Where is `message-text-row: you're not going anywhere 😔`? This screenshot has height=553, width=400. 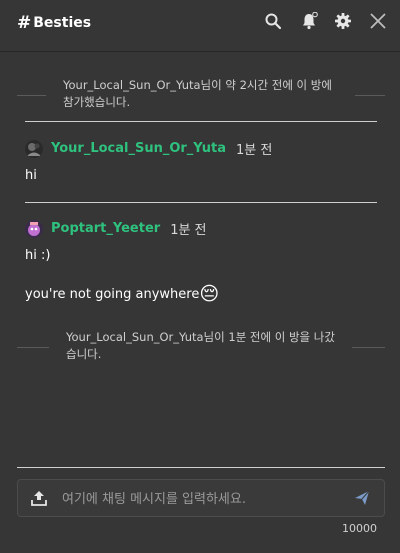 message-text-row: you're not going anywhere 😔 is located at coordinates (122, 294).